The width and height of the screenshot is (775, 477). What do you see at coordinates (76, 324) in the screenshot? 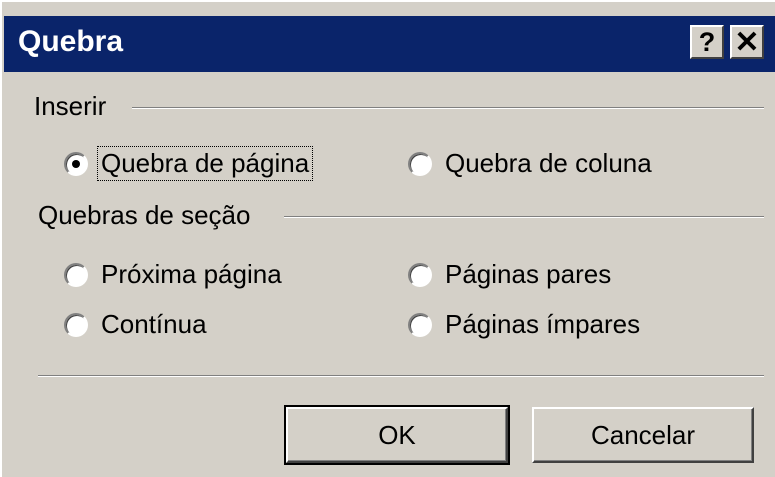
I see `radio-continuous-button` at bounding box center [76, 324].